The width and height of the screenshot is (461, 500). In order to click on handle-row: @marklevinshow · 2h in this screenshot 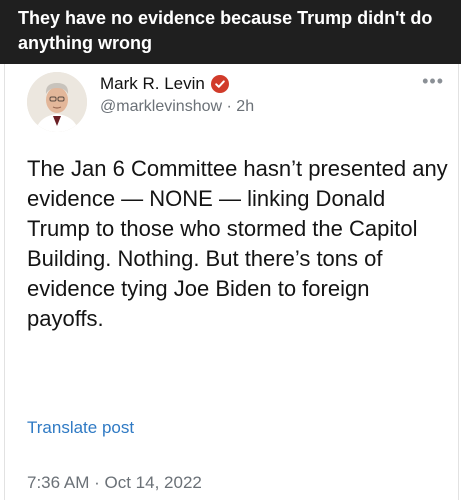, I will do `click(177, 107)`.